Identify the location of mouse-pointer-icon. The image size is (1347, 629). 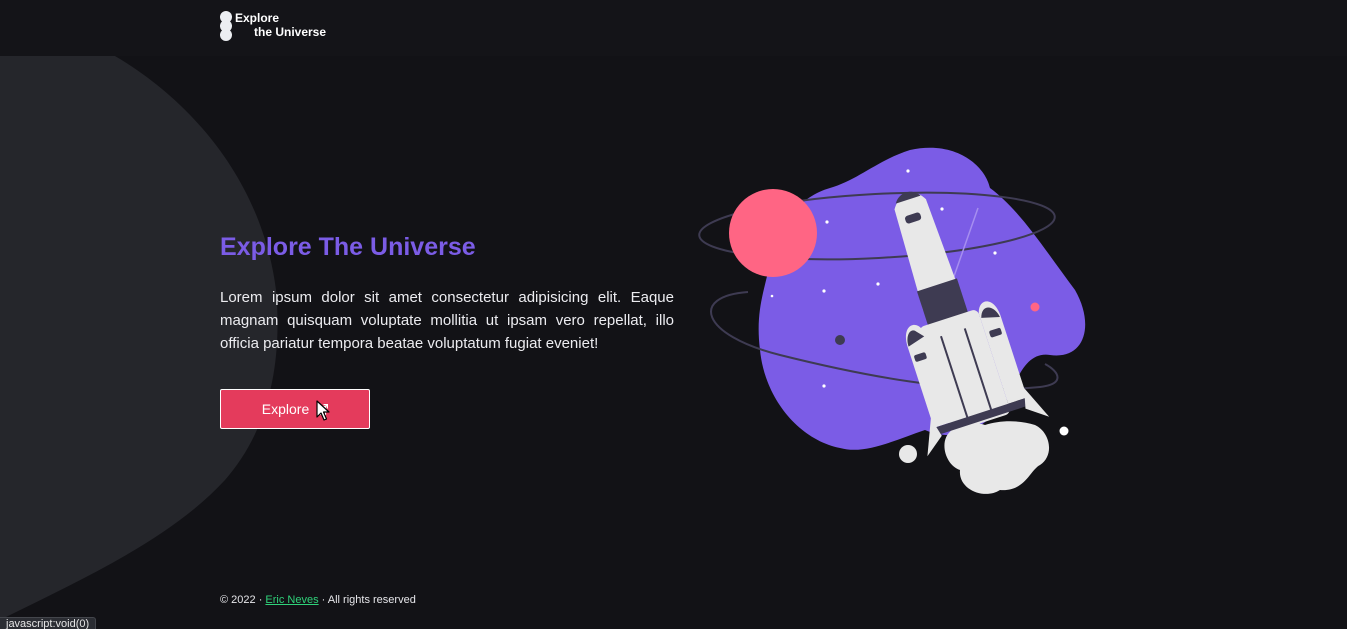
(323, 410).